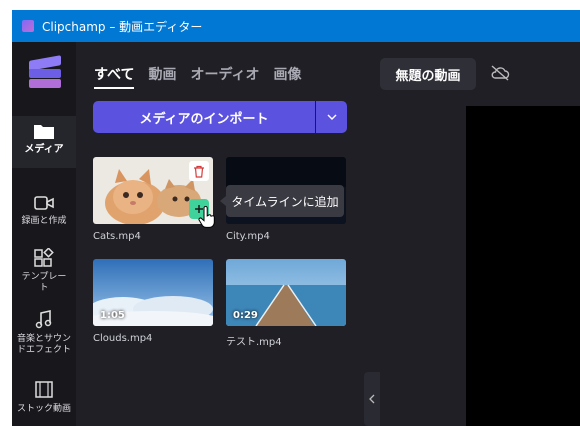  What do you see at coordinates (28, 26) in the screenshot?
I see `clipchamp-icon` at bounding box center [28, 26].